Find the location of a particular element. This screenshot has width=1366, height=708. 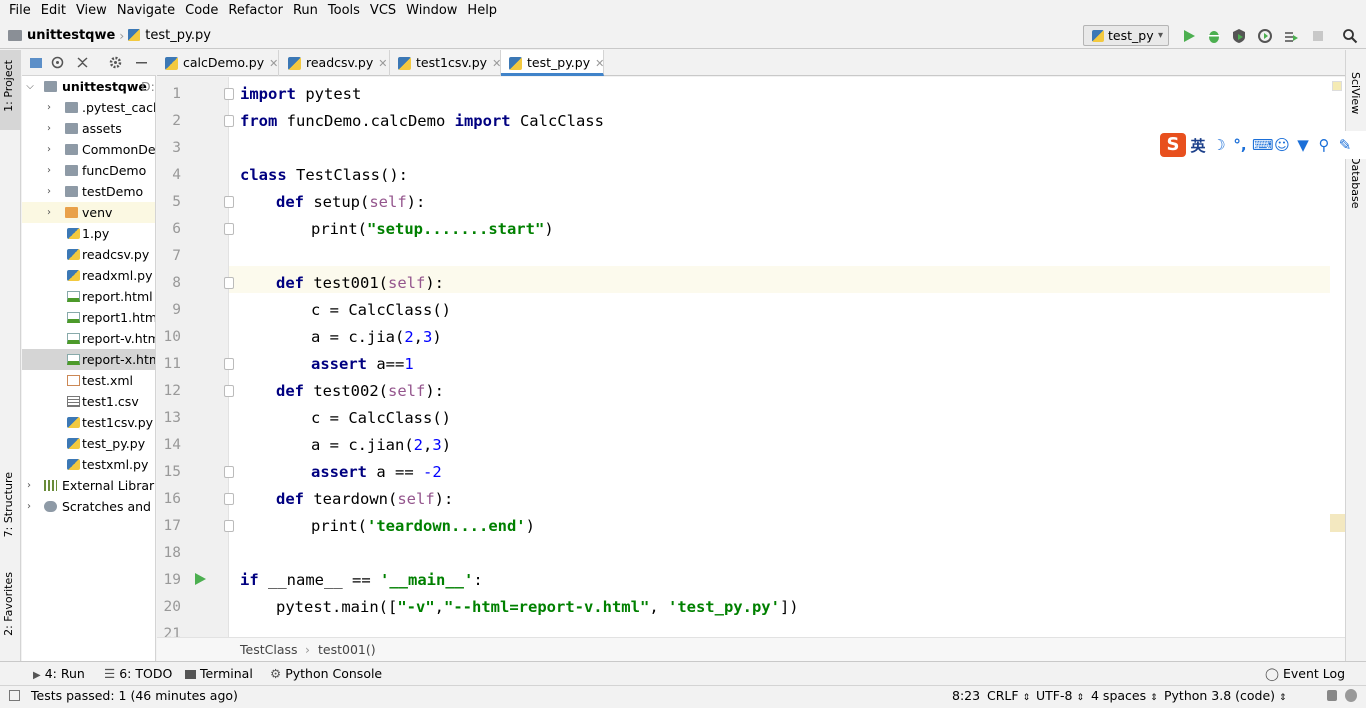

breadcrumb-function: test001() is located at coordinates (347, 649).